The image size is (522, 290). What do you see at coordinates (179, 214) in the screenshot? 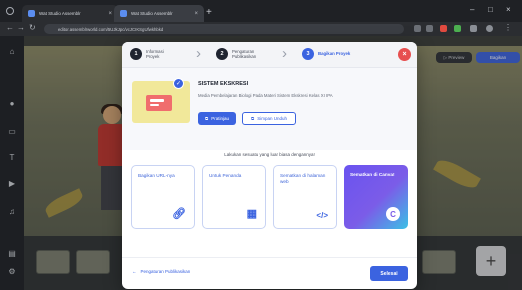
I see `link-icon: 🔗︎` at bounding box center [179, 214].